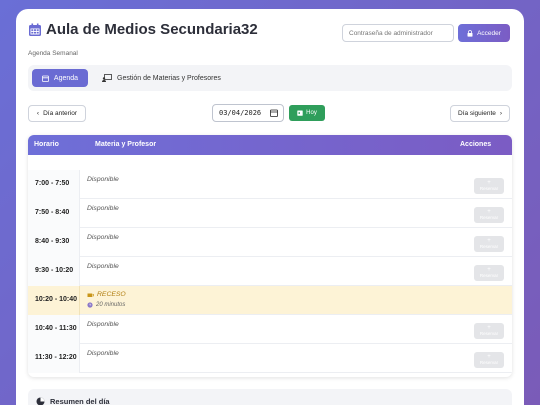 Image resolution: width=540 pixels, height=405 pixels. What do you see at coordinates (54, 358) in the screenshot?
I see `time-slot: 11:30 - 12:20` at bounding box center [54, 358].